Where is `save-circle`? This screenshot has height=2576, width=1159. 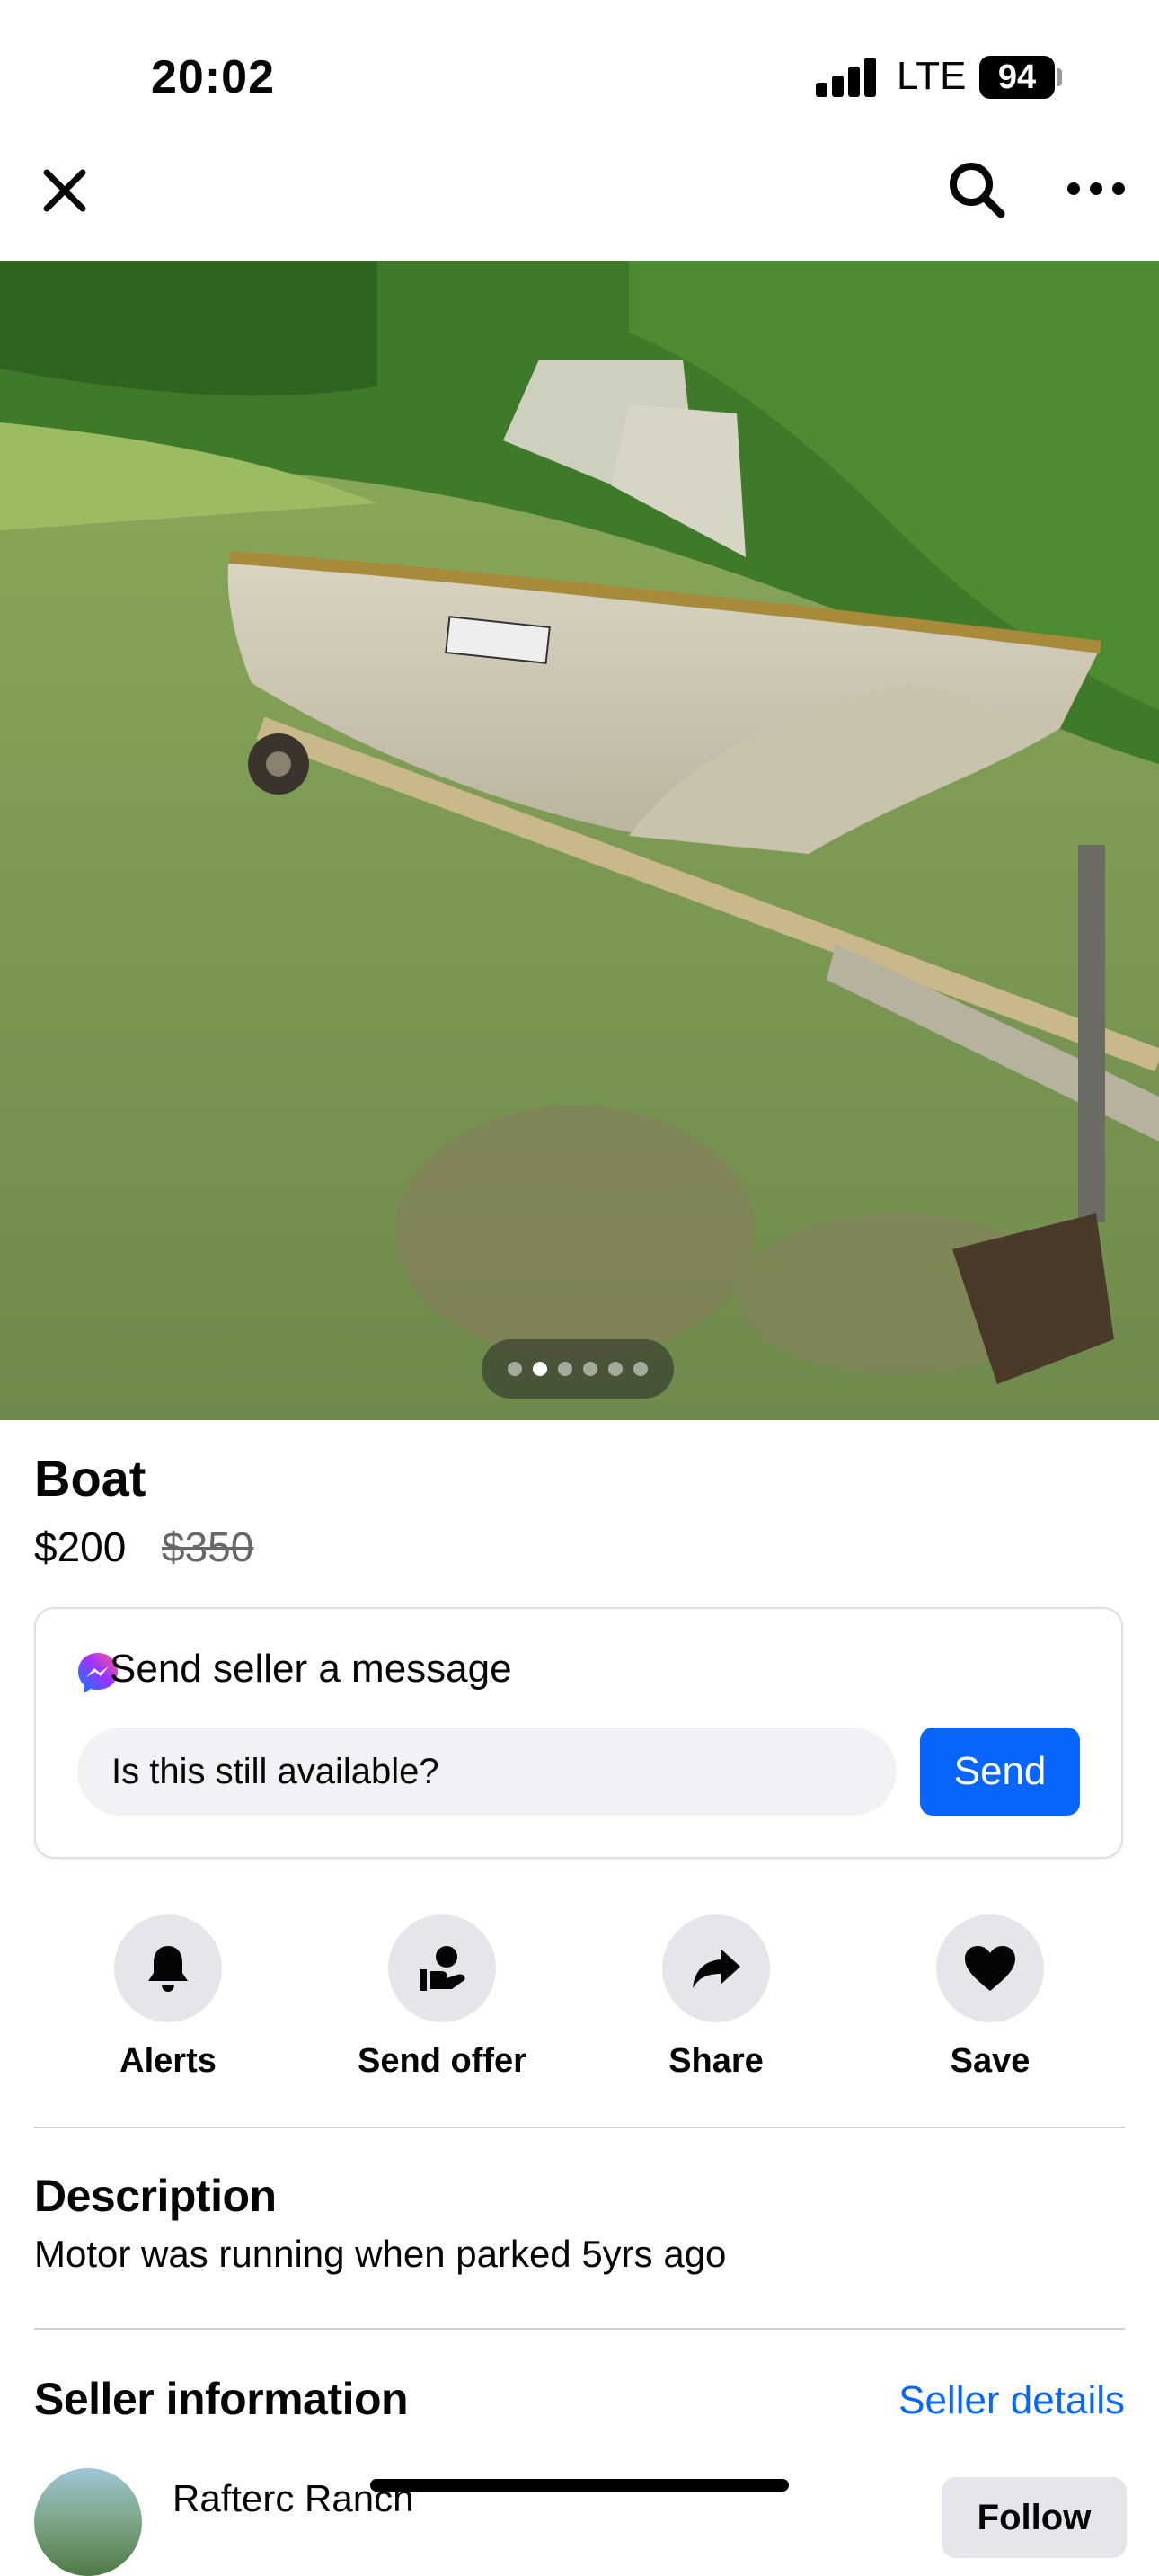 save-circle is located at coordinates (990, 1968).